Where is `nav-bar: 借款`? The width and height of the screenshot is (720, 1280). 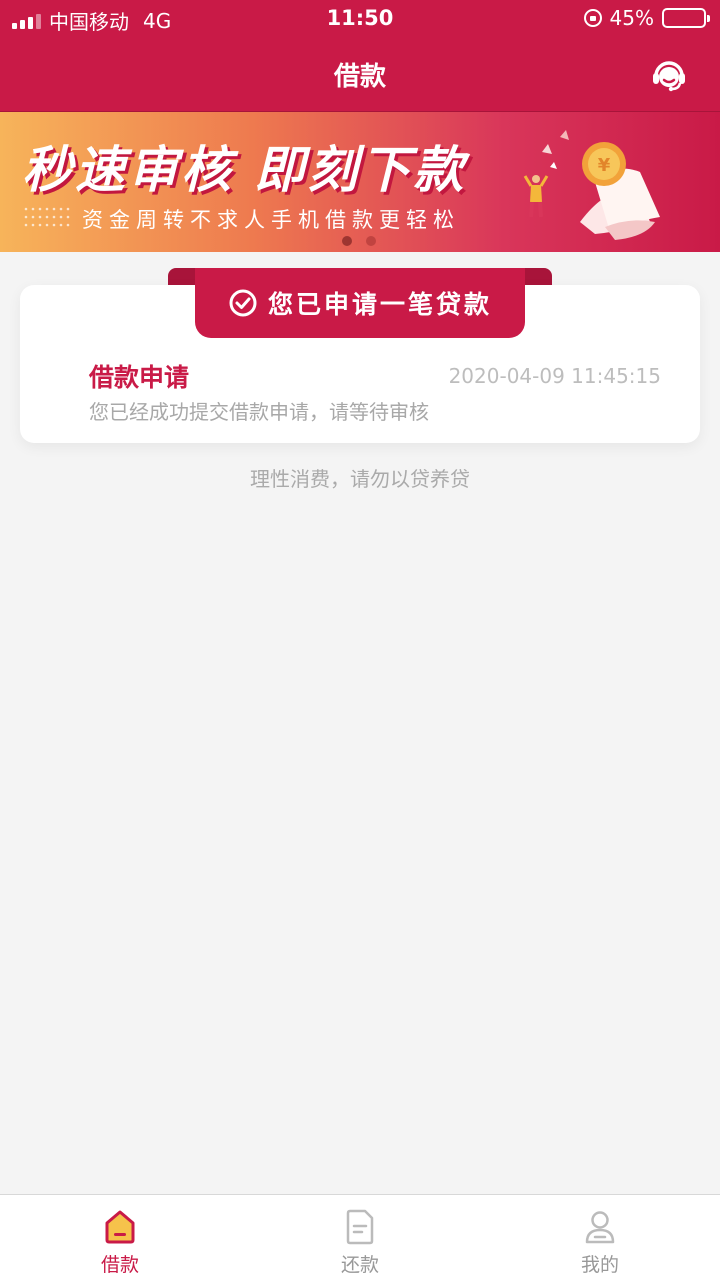
nav-bar: 借款 is located at coordinates (360, 75).